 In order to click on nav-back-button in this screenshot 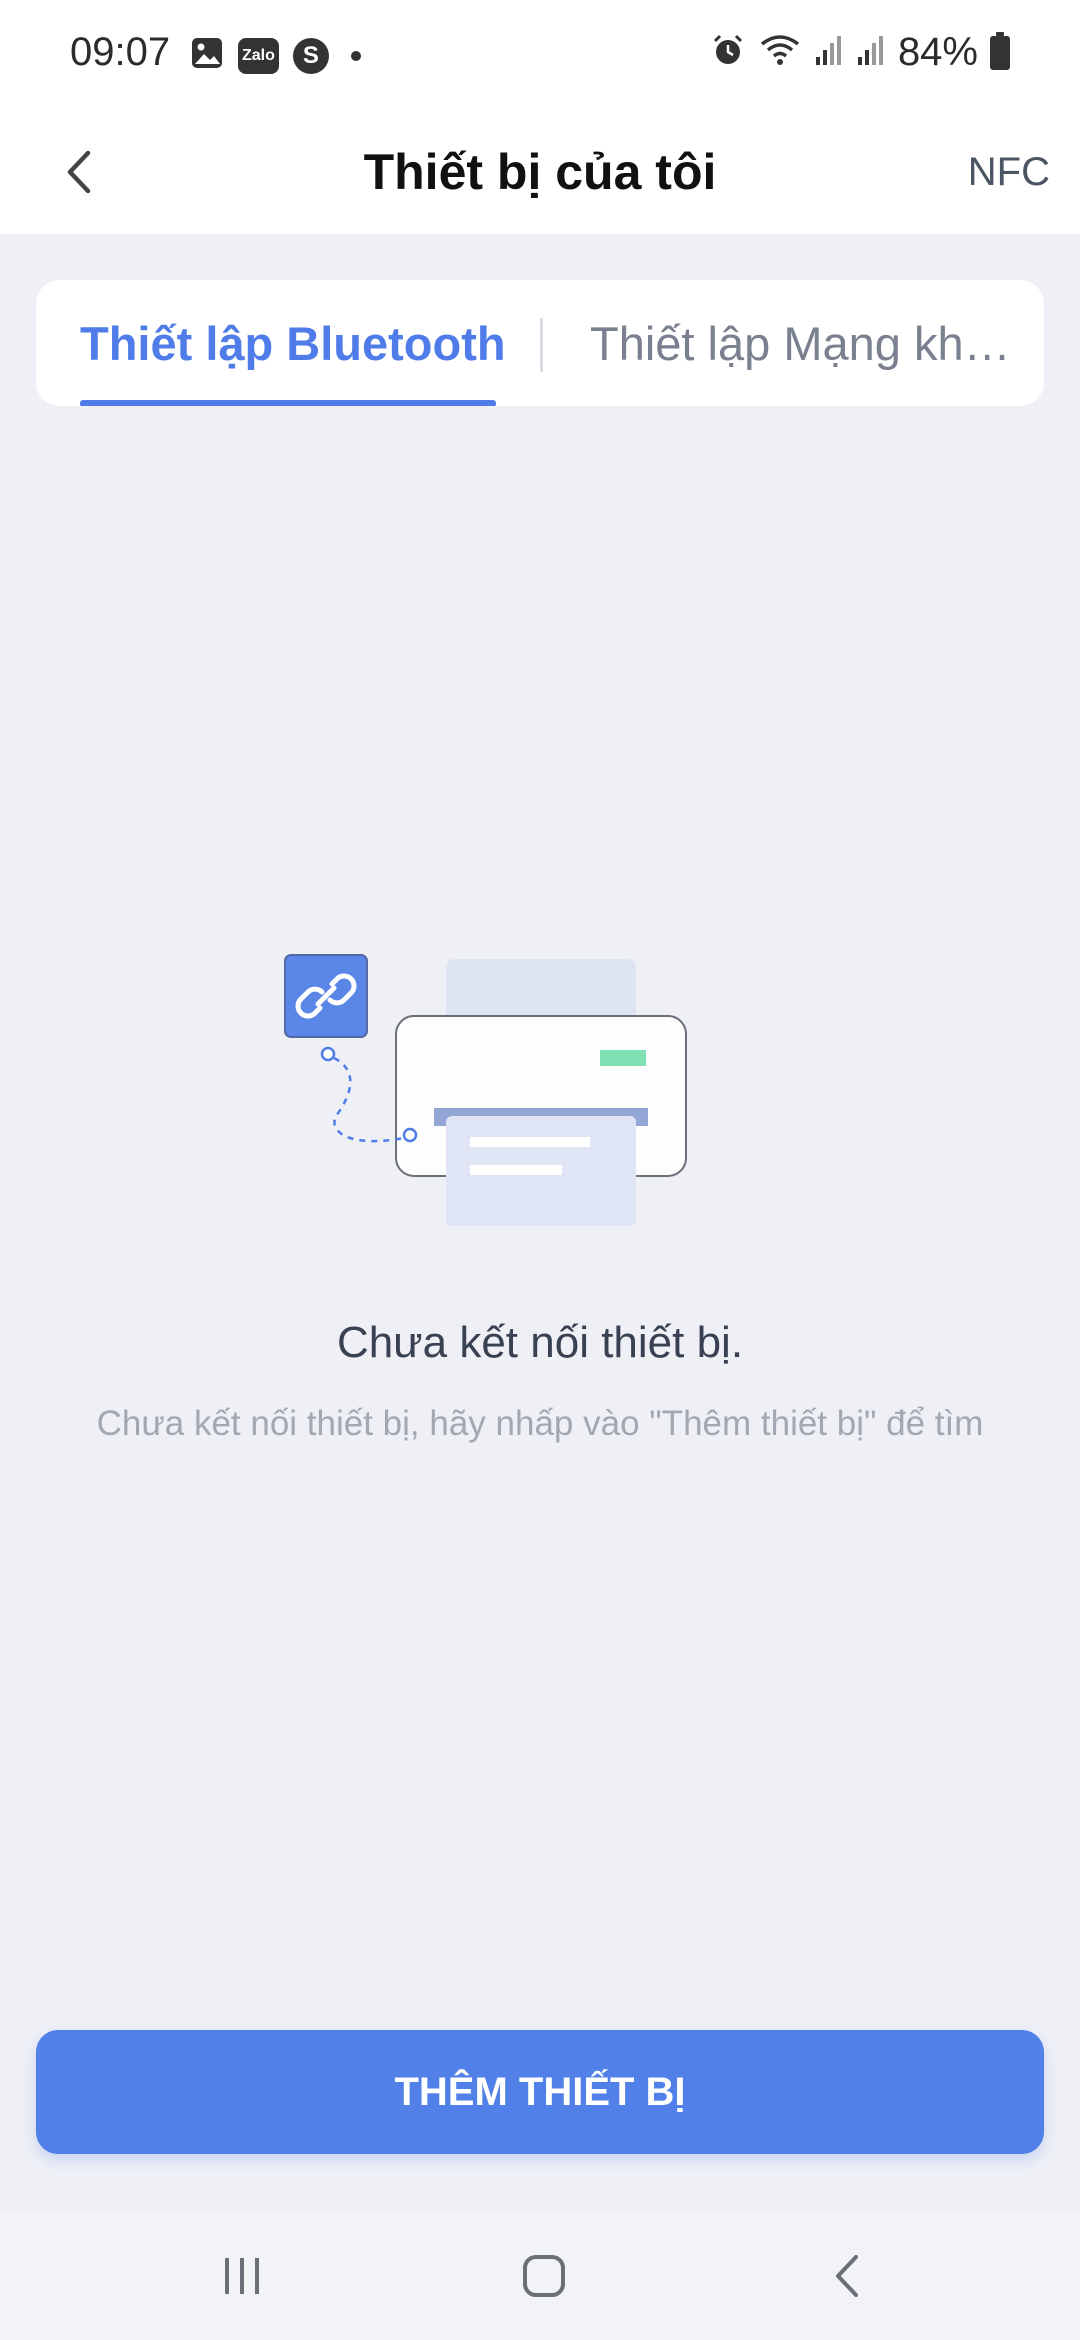, I will do `click(848, 2276)`.